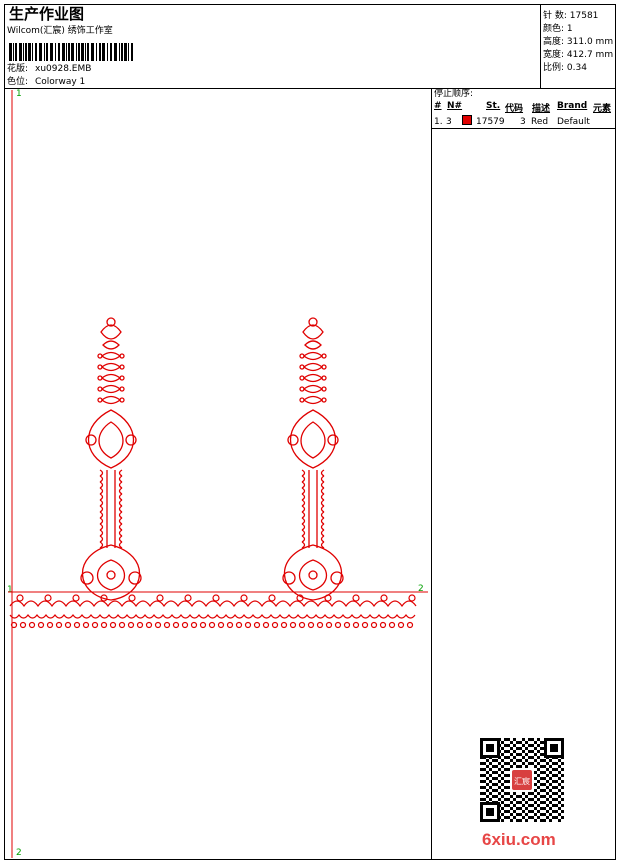 This screenshot has height=860, width=620. Describe the element at coordinates (213, 611) in the screenshot. I see `design-border` at that location.